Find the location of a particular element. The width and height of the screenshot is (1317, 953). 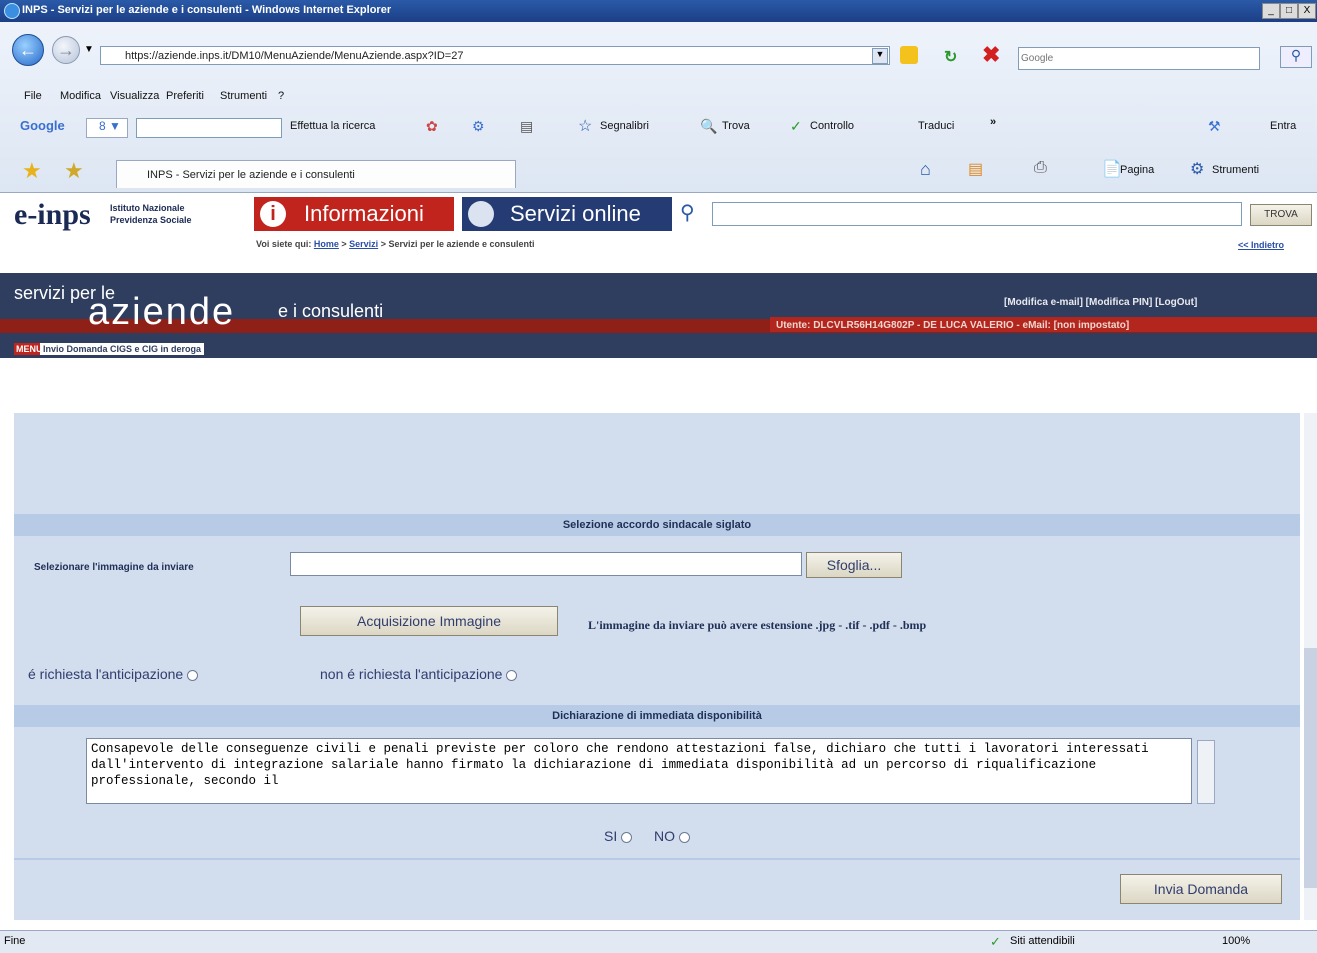

wrench-icon: ⚒ is located at coordinates (1214, 126).